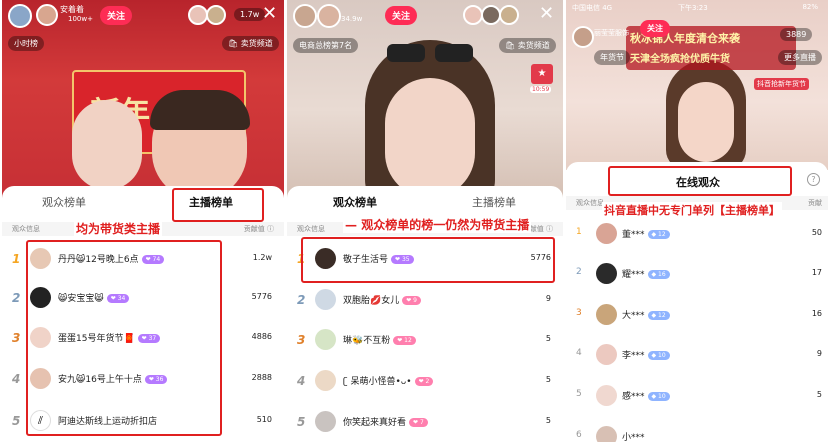 The height and width of the screenshot is (442, 830). I want to click on list-item: 1 董*** ◆ 12 50, so click(697, 234).